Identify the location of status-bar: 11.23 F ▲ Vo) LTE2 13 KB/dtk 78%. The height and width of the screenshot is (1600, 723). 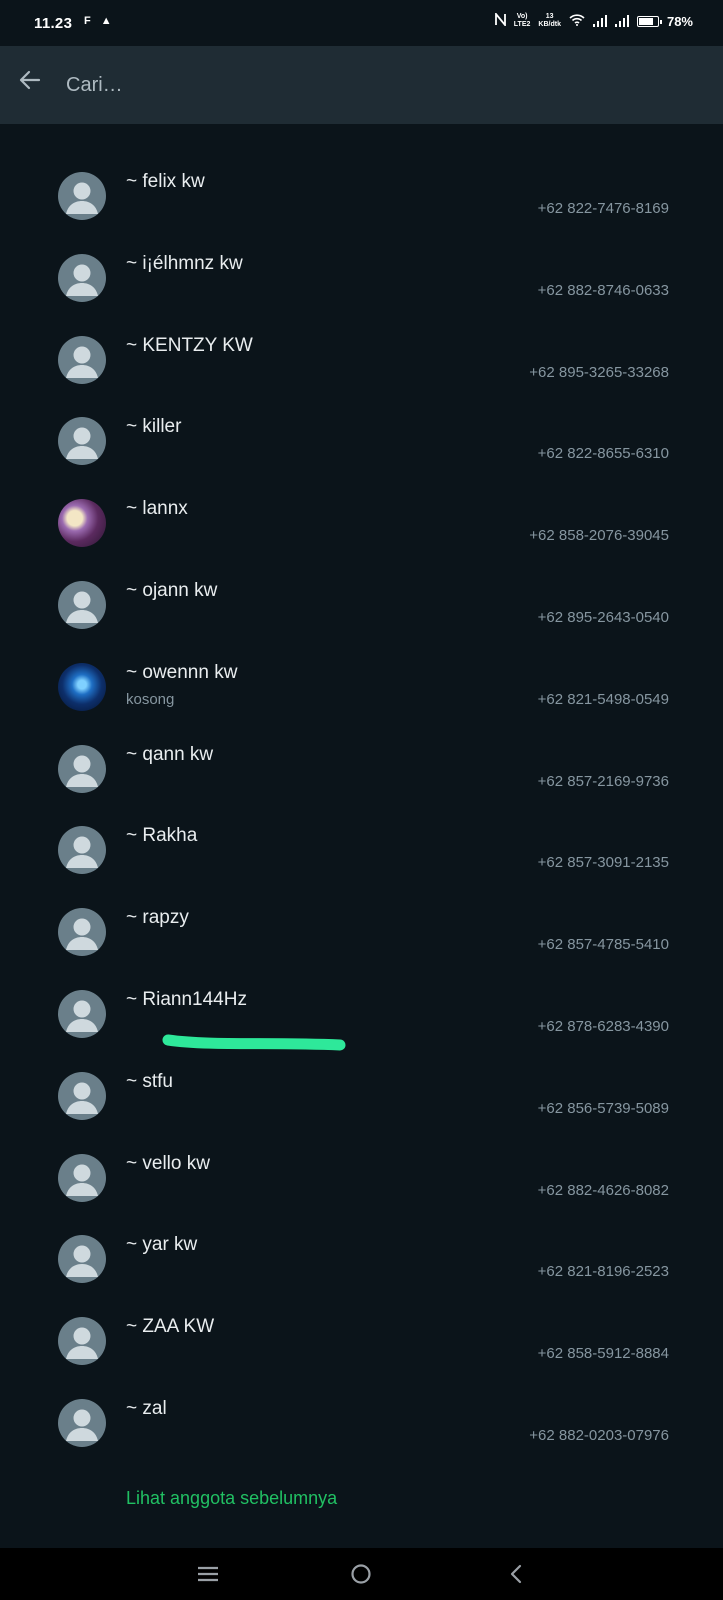
(361, 23).